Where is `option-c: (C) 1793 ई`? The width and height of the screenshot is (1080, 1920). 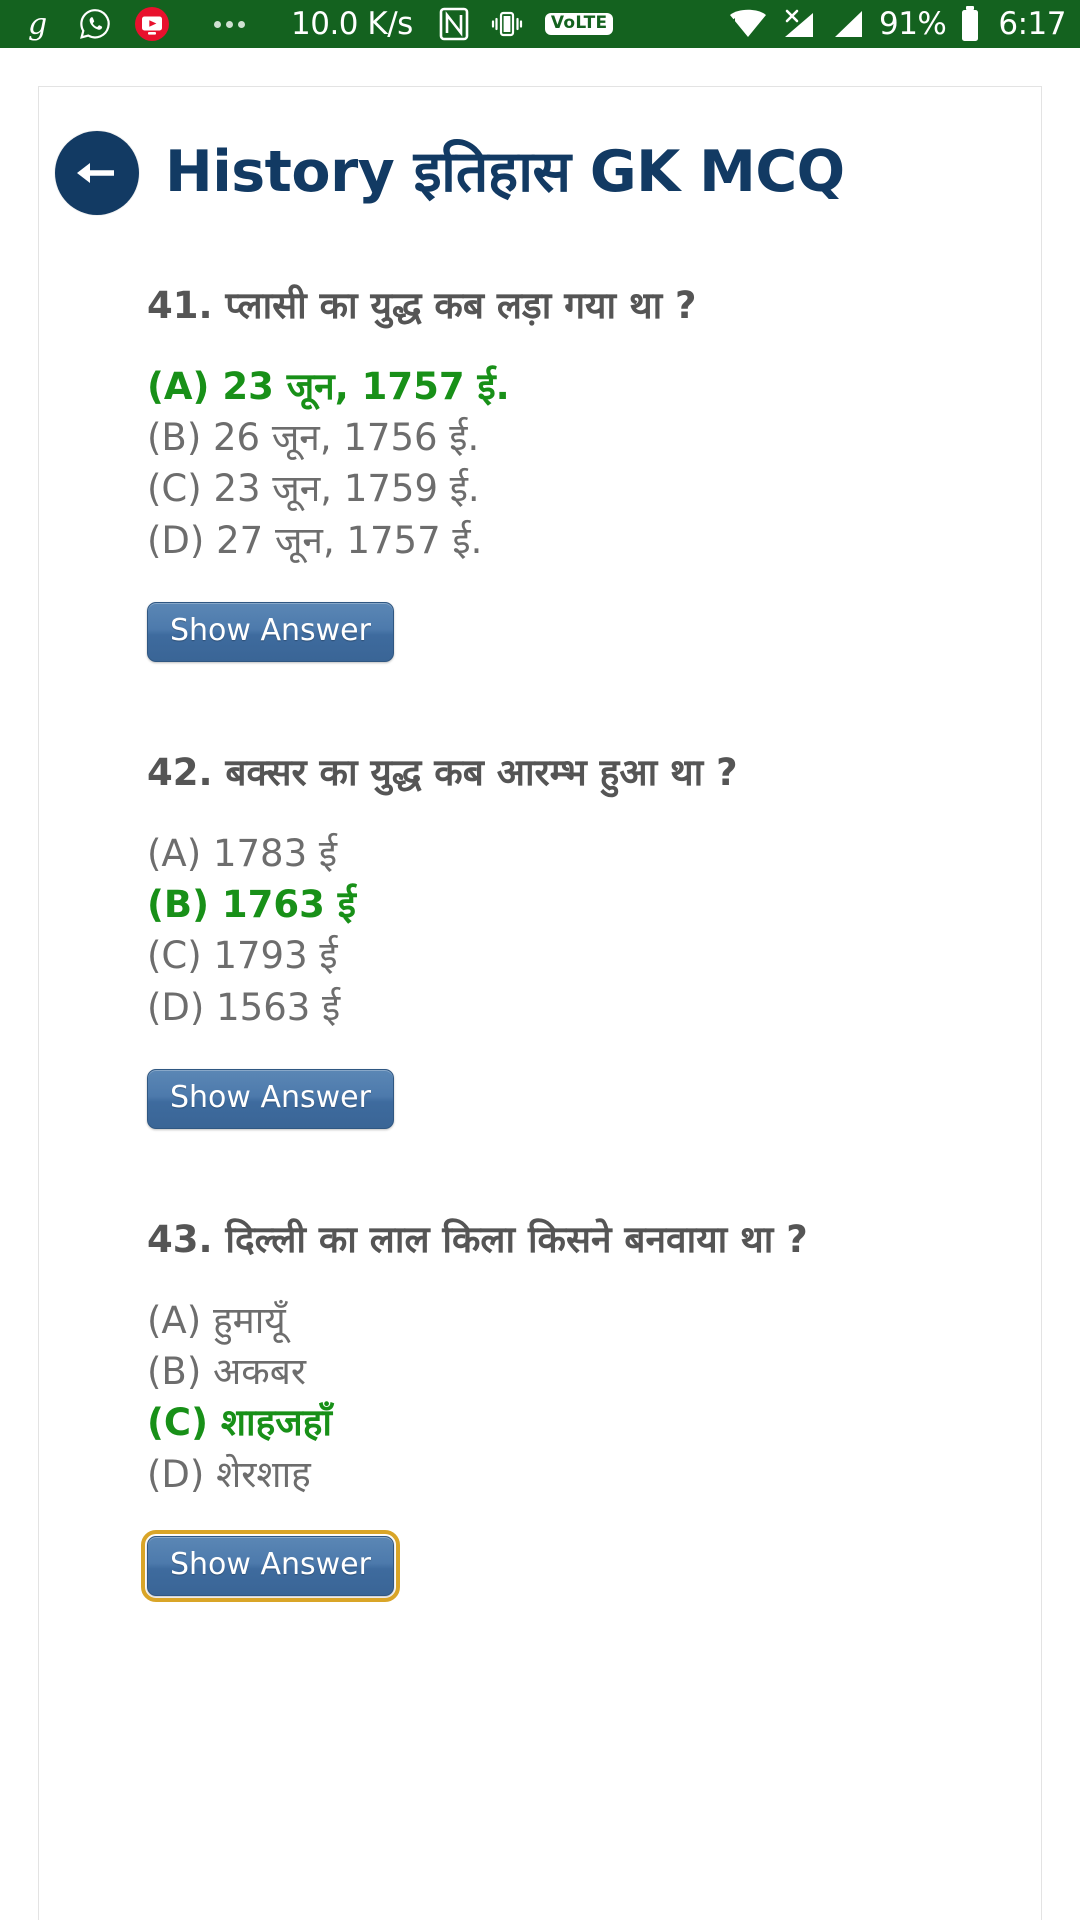 option-c: (C) 1793 ई is located at coordinates (594, 955).